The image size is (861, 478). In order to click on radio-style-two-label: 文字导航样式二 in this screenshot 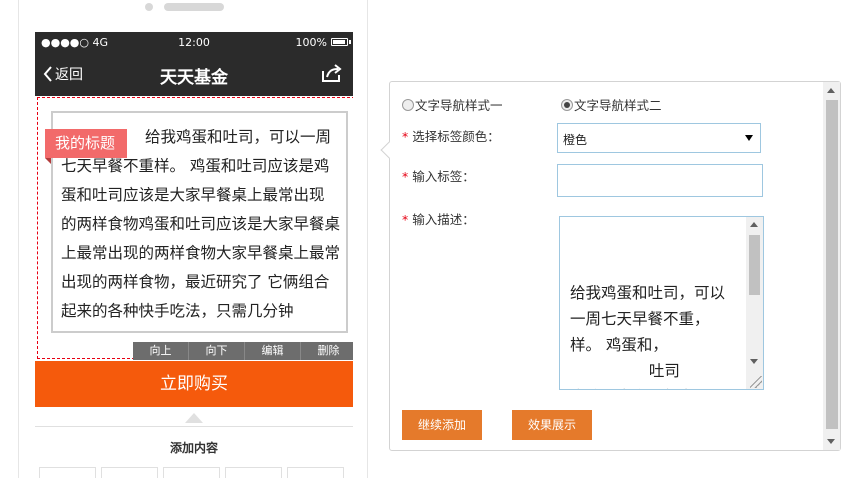, I will do `click(618, 105)`.